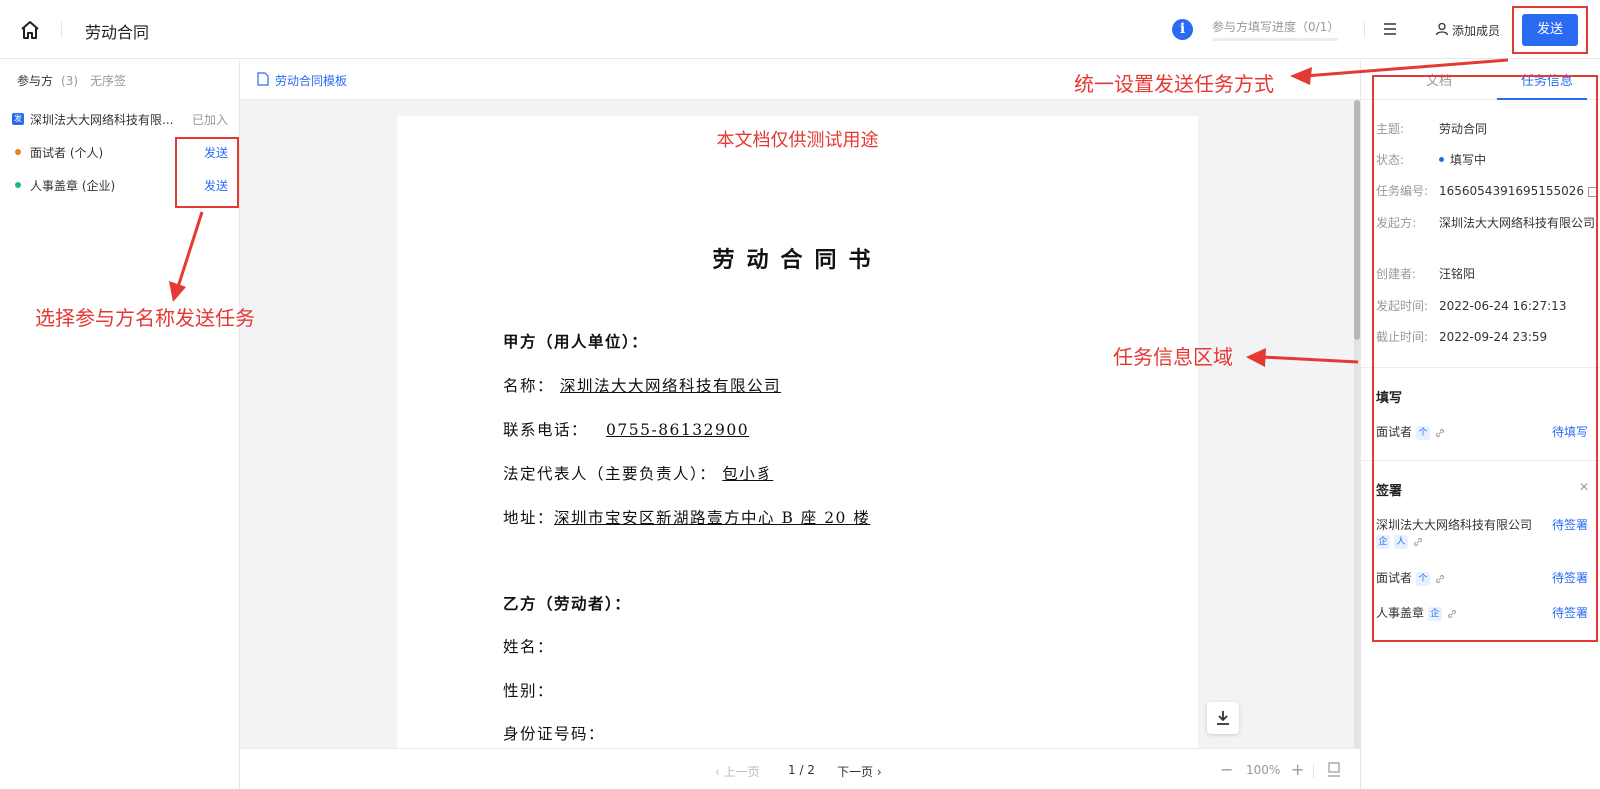 This screenshot has width=1600, height=789. Describe the element at coordinates (18, 185) in the screenshot. I see `participant-dot-icon` at that location.